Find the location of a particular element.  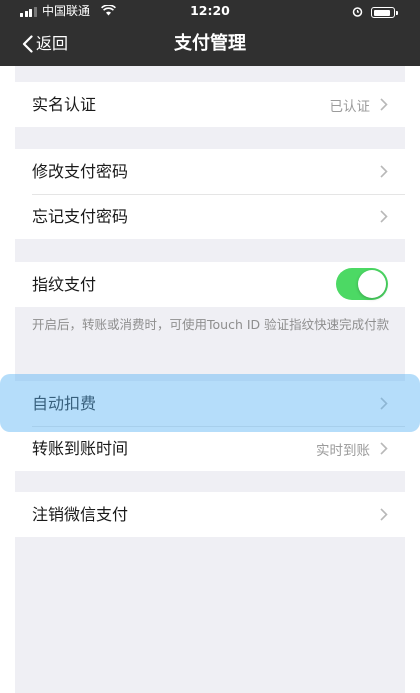

transfer-time-label: 转账到账时间 is located at coordinates (80, 448).